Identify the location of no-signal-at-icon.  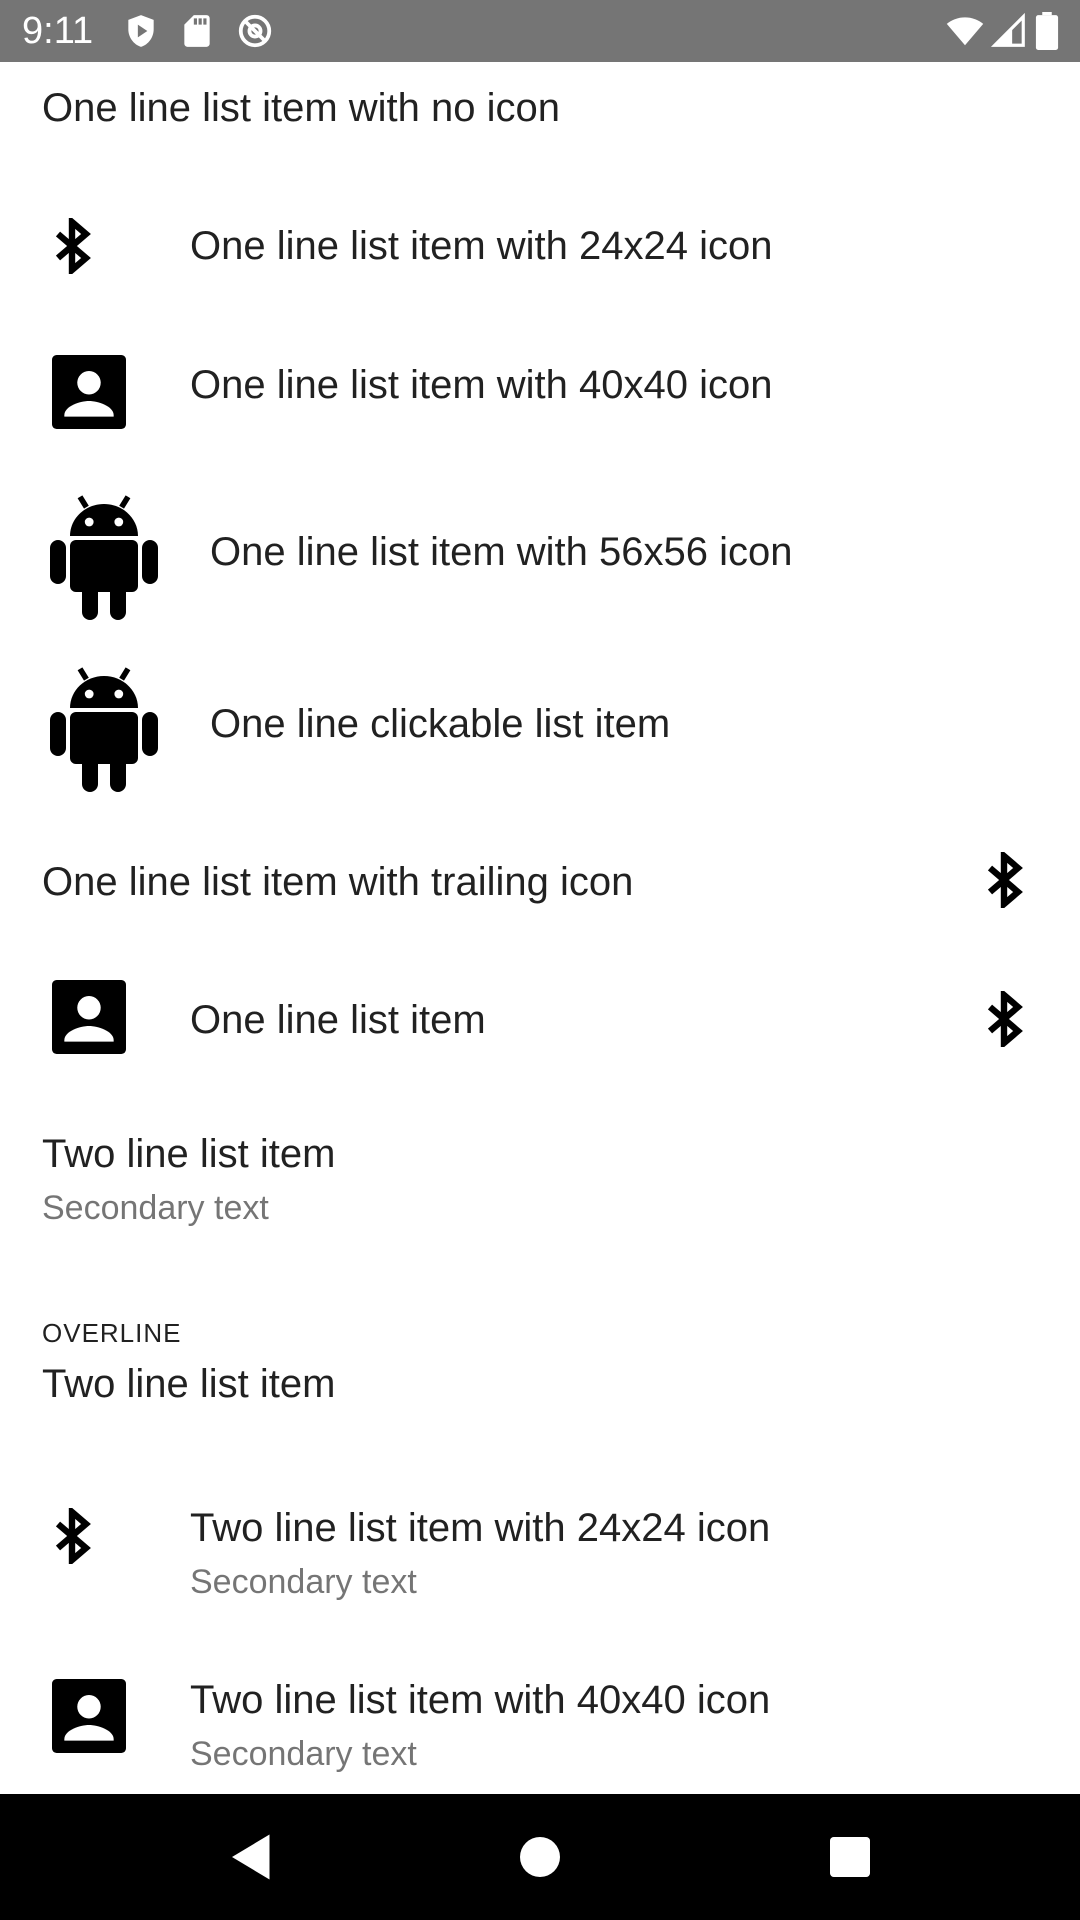
(255, 31).